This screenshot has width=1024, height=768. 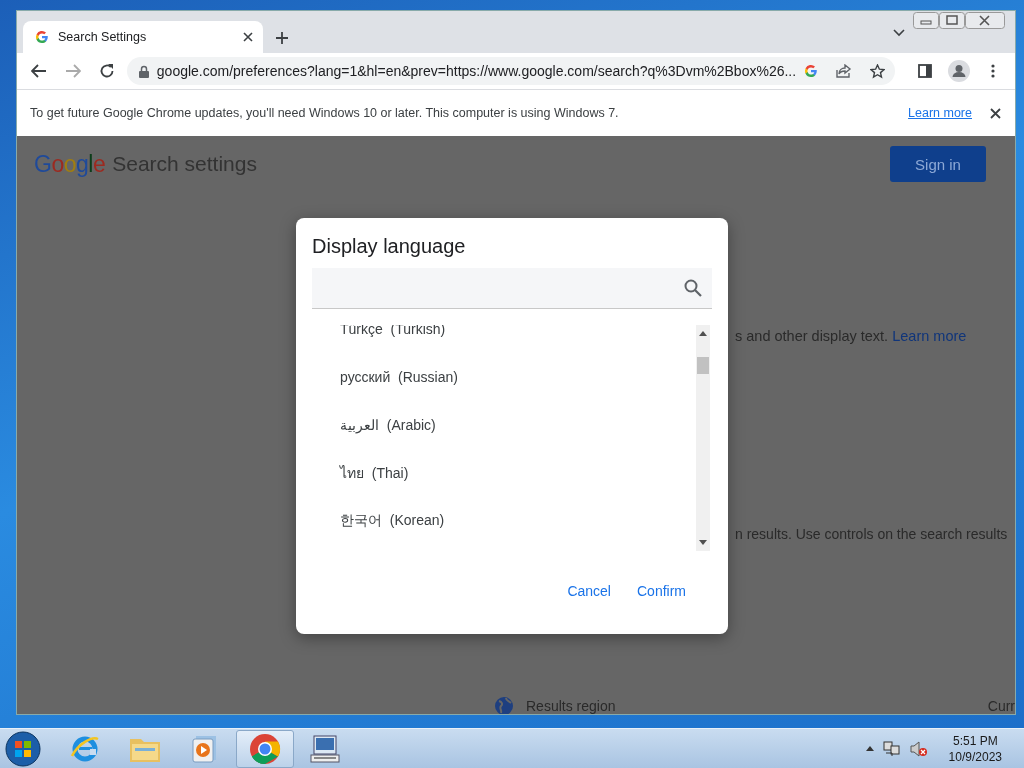 I want to click on language-option: 한국어 (Korean), so click(x=392, y=521).